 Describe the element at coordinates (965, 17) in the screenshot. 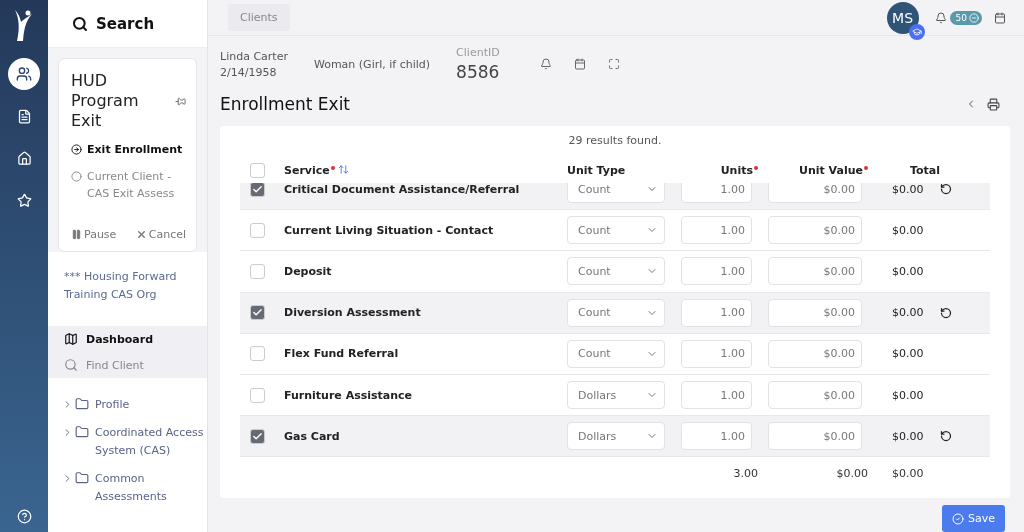

I see `notification-badge: 50` at that location.